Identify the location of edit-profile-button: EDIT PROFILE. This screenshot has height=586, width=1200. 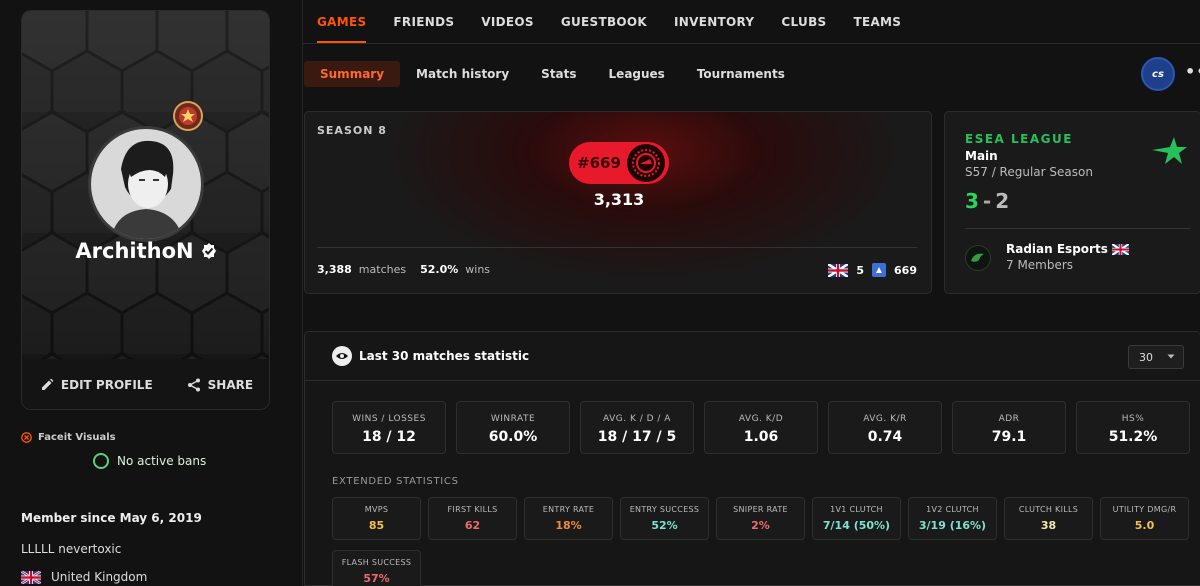
(96, 385).